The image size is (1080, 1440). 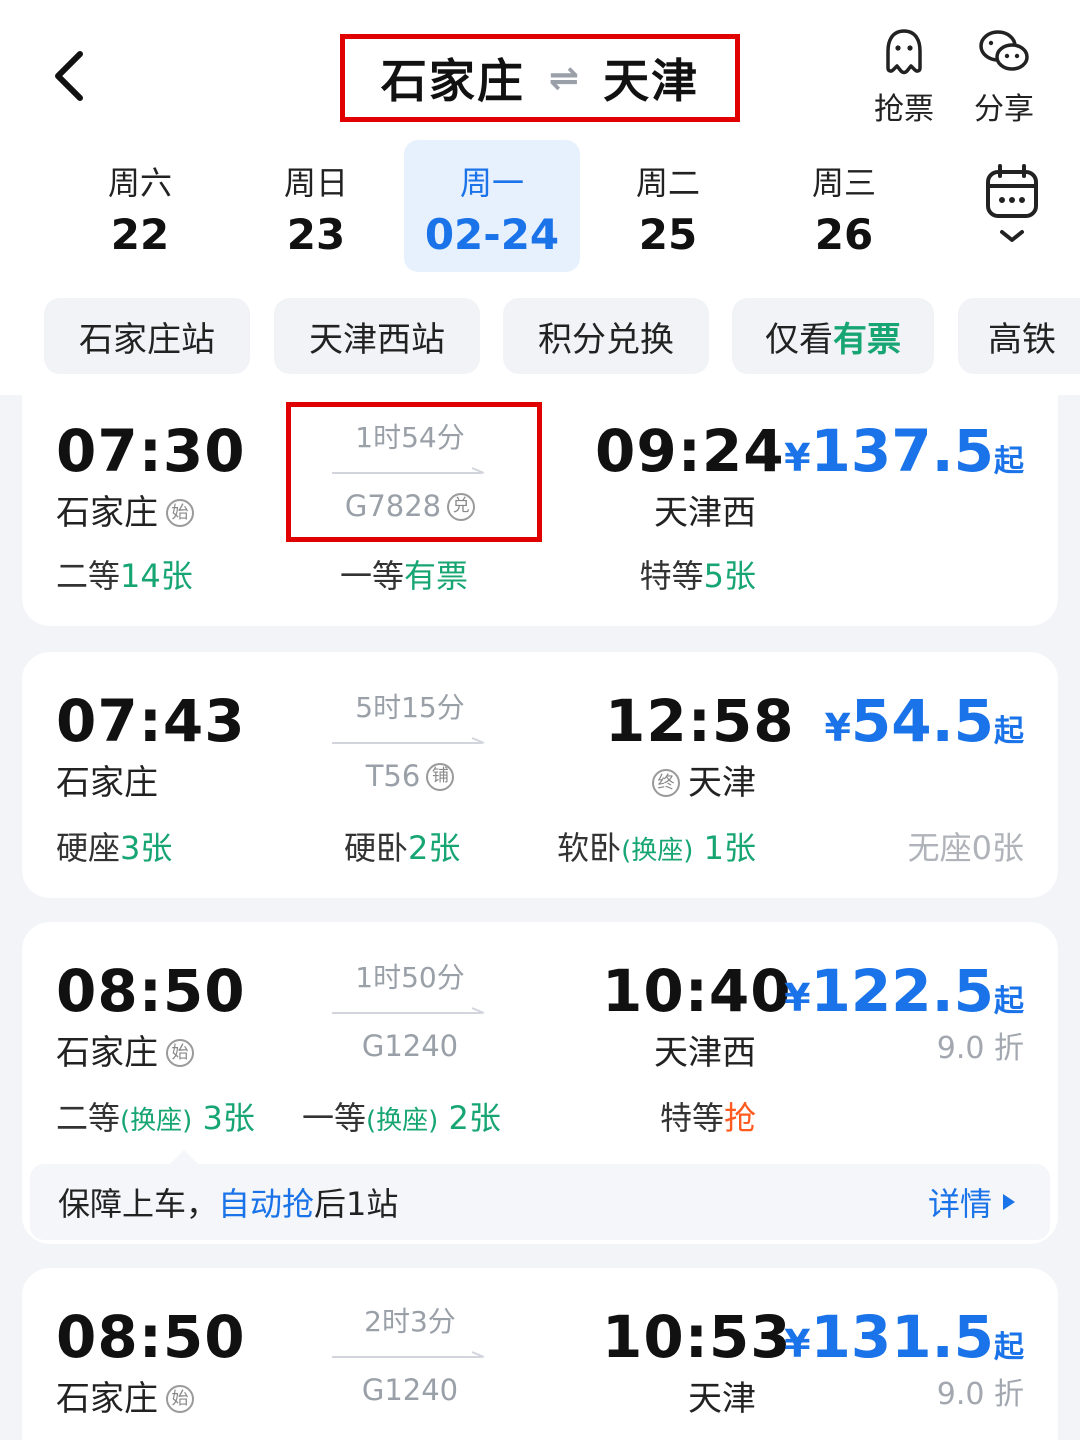 What do you see at coordinates (540, 78) in the screenshot?
I see `route-title: 石家庄 ⇌ 天津` at bounding box center [540, 78].